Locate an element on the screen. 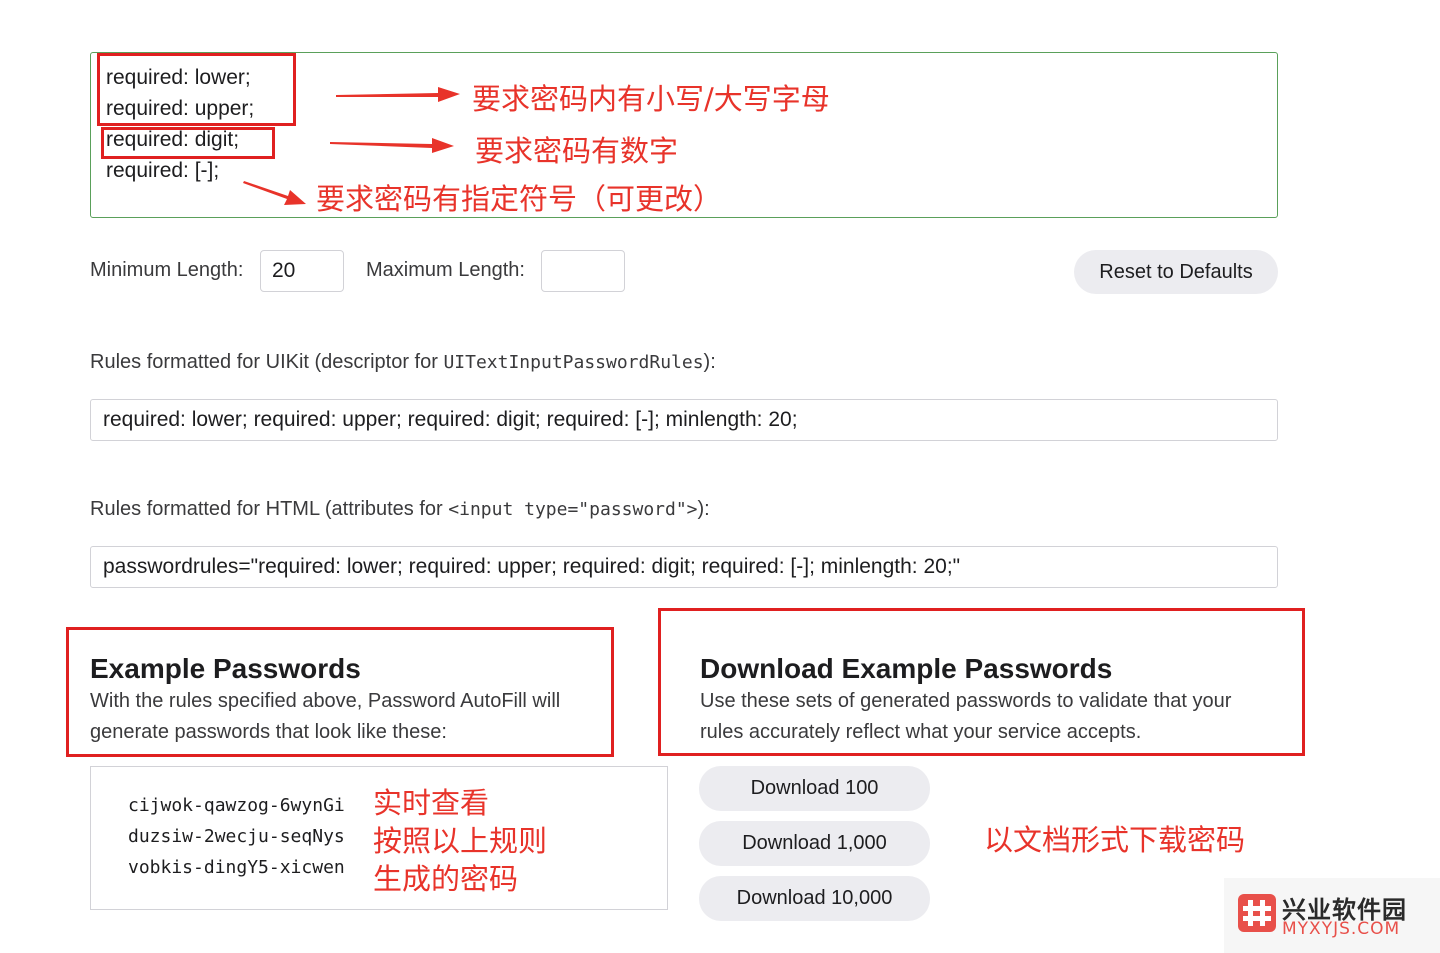  uikit-label-code: UITextInputPasswordRules is located at coordinates (573, 362).